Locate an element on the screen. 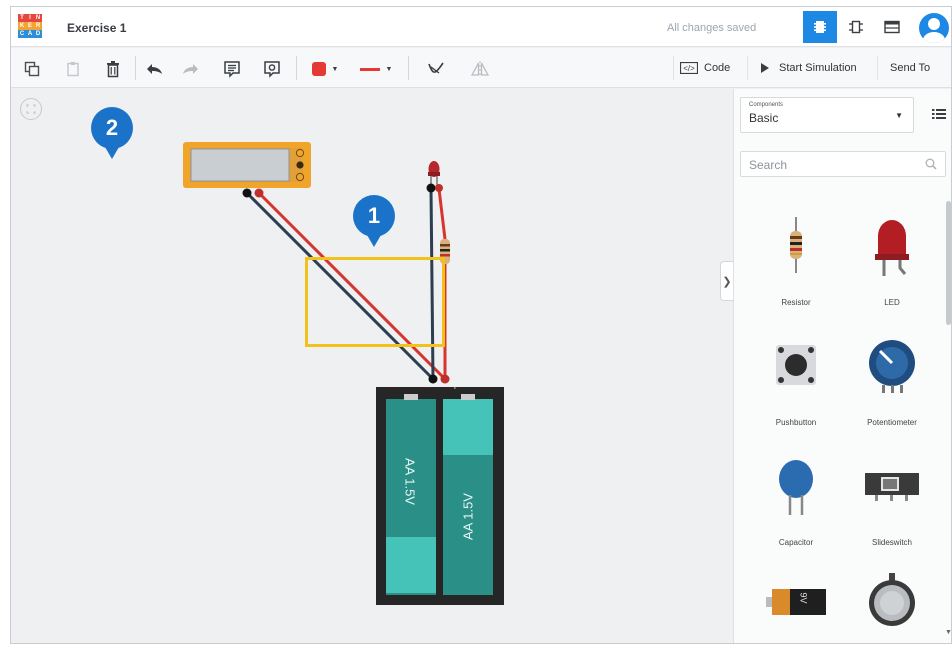 The height and width of the screenshot is (646, 952). chevron-right-icon: ❯ is located at coordinates (727, 281).